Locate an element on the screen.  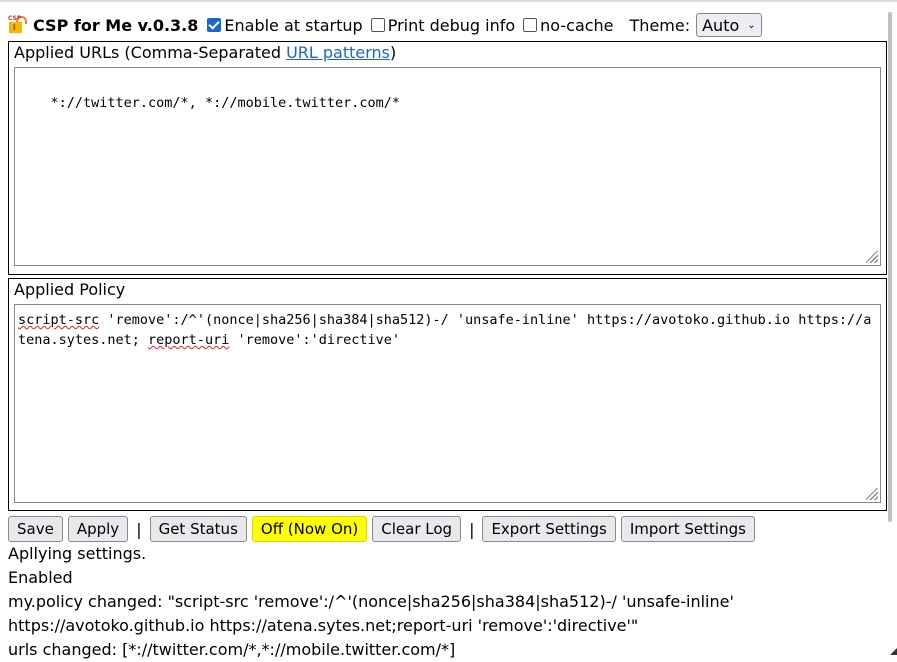
applied-policy-legend: Applied Policy is located at coordinates (70, 289).